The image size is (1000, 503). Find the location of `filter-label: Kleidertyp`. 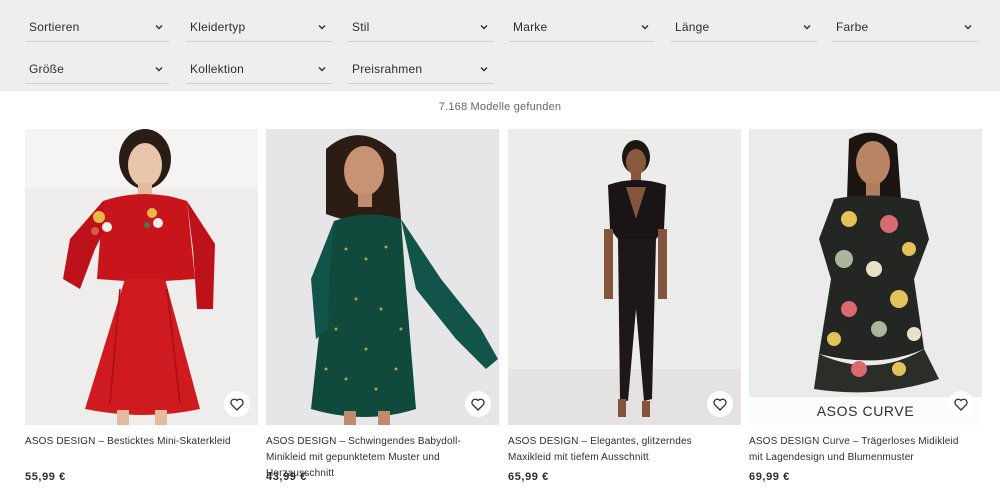

filter-label: Kleidertyp is located at coordinates (218, 26).